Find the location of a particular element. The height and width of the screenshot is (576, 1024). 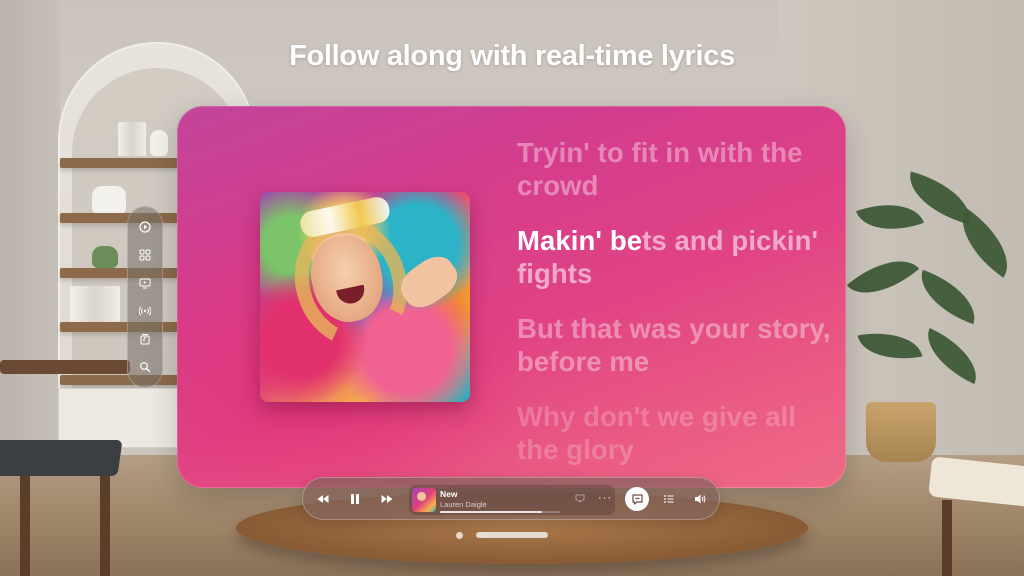

list-icon is located at coordinates (669, 499).